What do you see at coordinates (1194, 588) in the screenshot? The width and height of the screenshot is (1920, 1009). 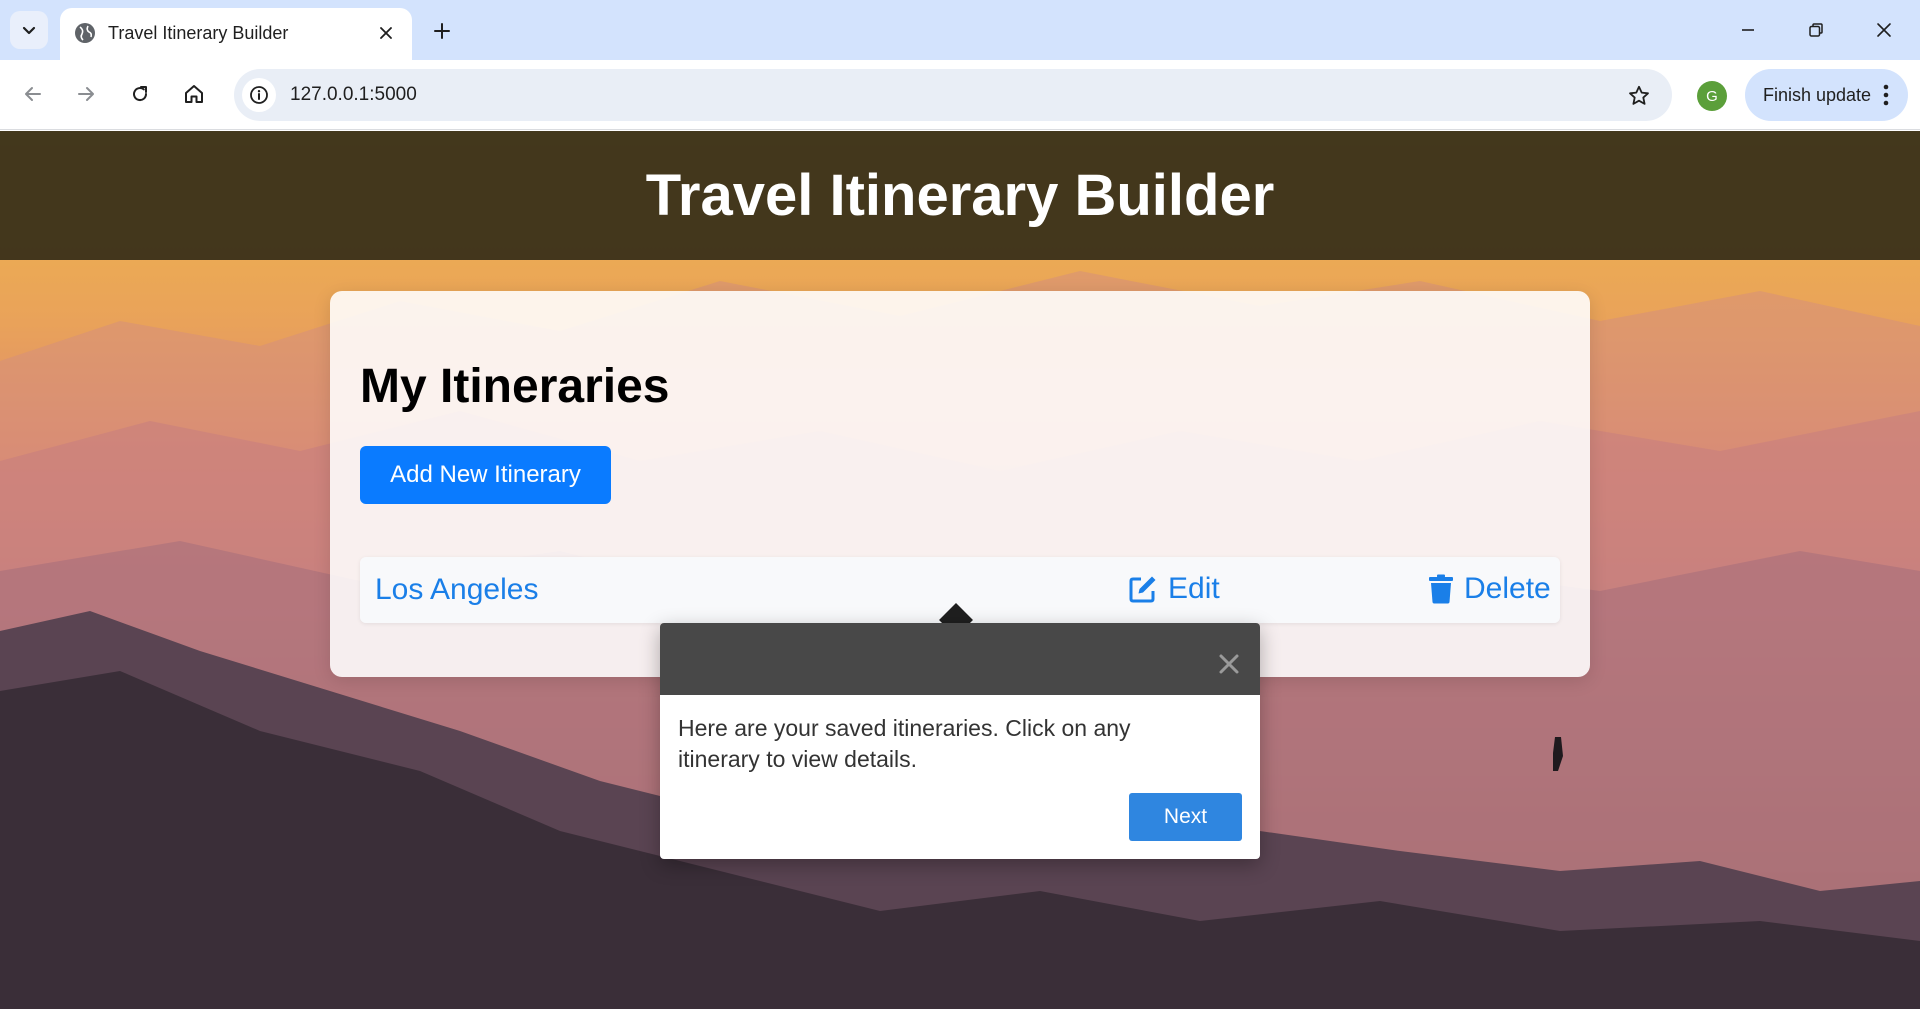 I see `edit-label: Edit` at bounding box center [1194, 588].